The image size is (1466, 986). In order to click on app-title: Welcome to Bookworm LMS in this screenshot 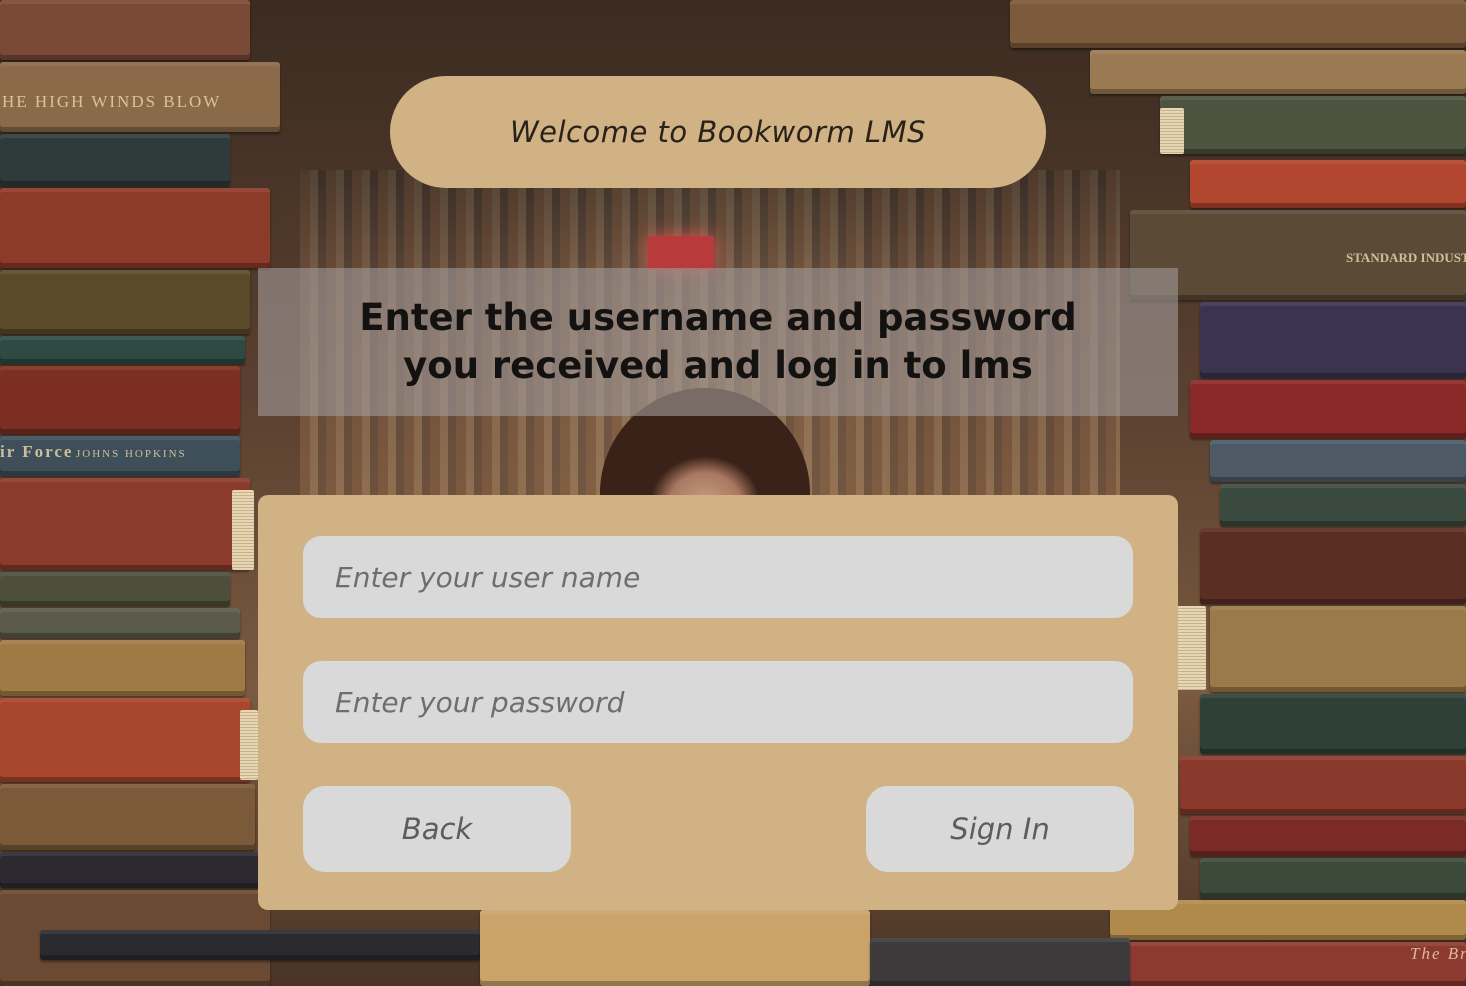, I will do `click(717, 132)`.